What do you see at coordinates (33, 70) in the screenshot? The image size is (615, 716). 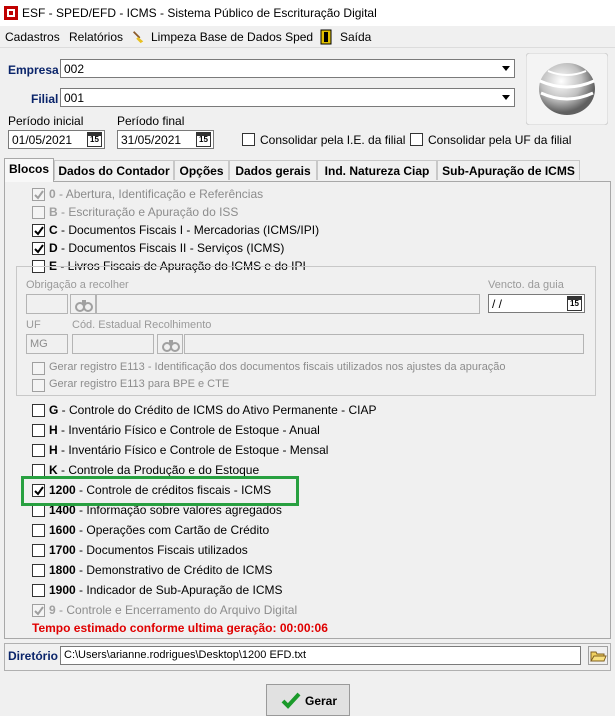 I see `empresa-label: Empresa` at bounding box center [33, 70].